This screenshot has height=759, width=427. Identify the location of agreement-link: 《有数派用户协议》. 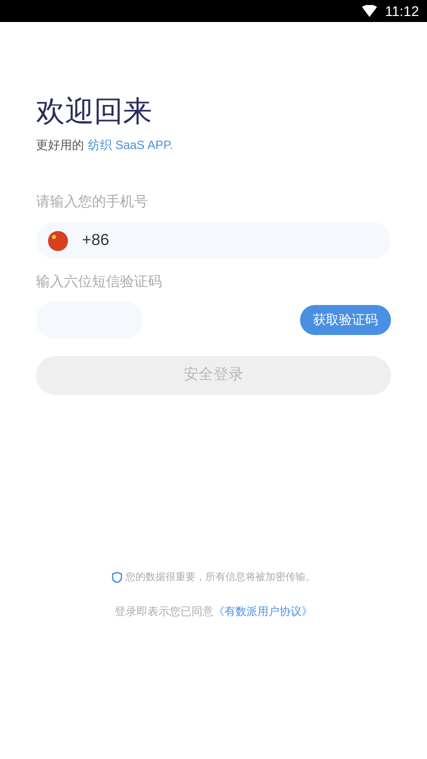
(263, 612).